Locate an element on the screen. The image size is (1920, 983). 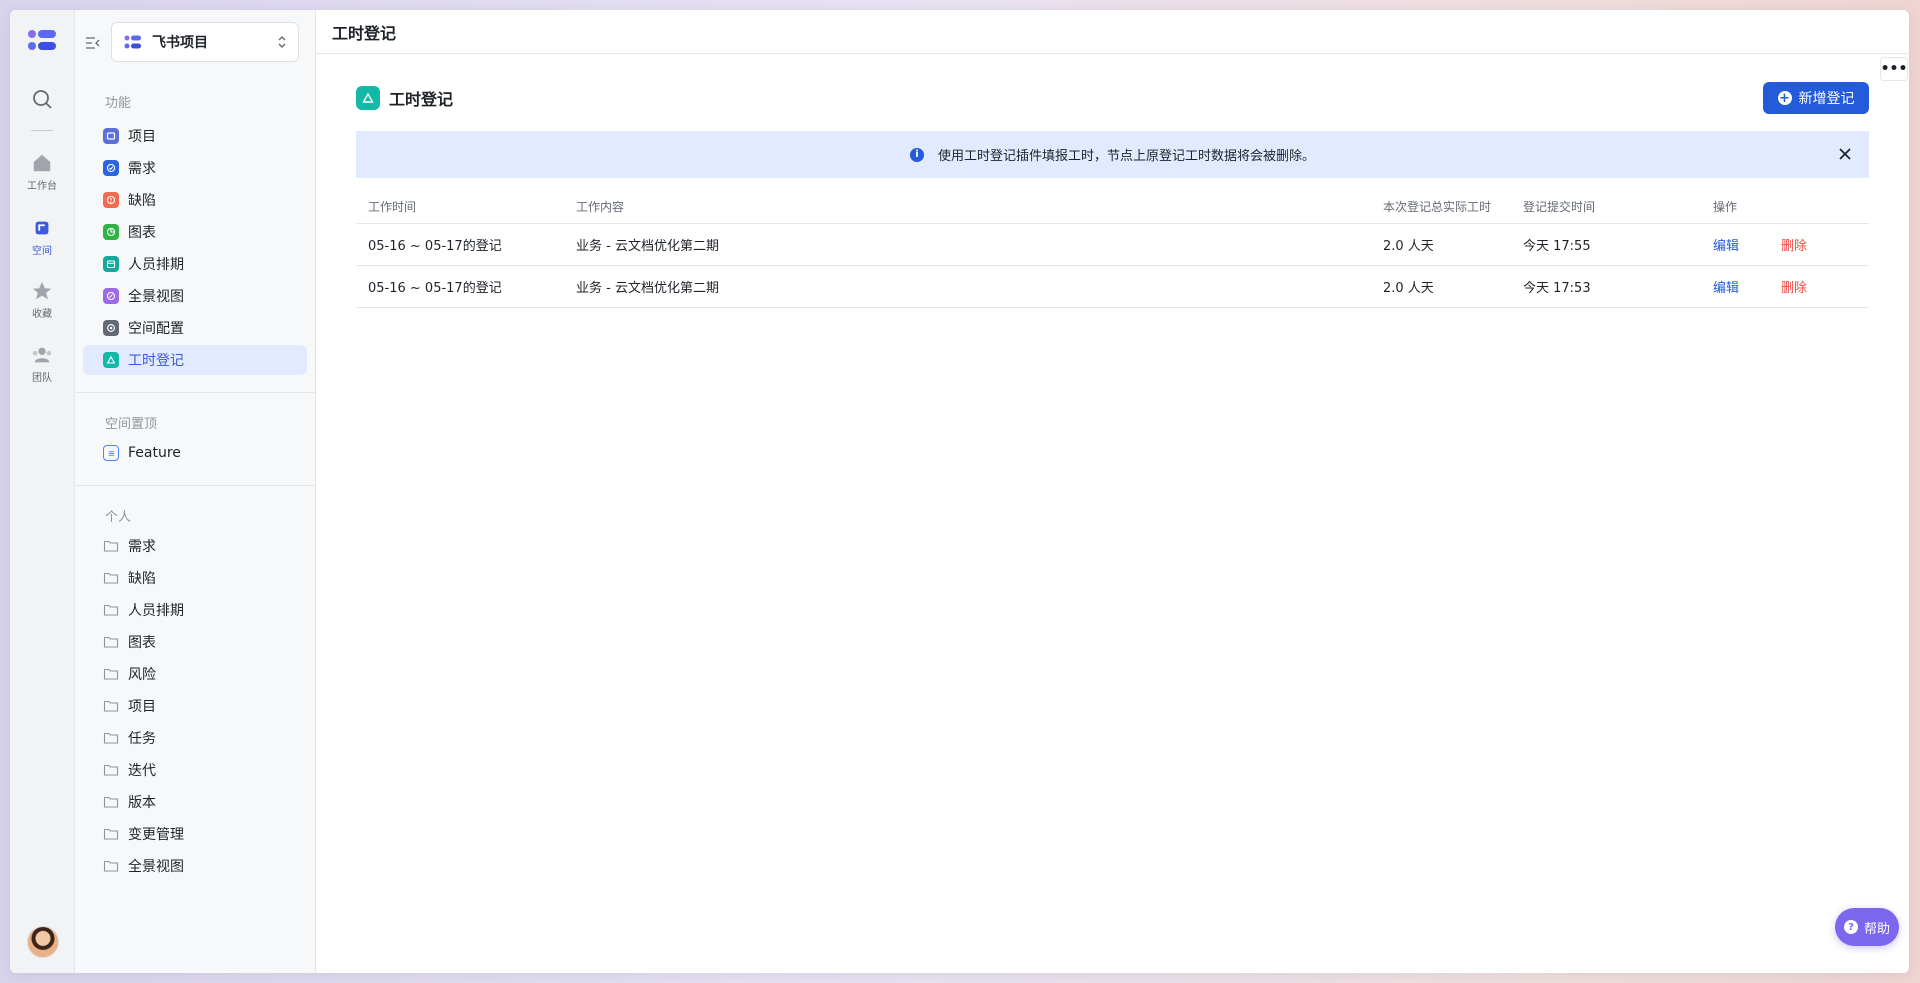
cell-submitted: 今天 17:53 is located at coordinates (1557, 288).